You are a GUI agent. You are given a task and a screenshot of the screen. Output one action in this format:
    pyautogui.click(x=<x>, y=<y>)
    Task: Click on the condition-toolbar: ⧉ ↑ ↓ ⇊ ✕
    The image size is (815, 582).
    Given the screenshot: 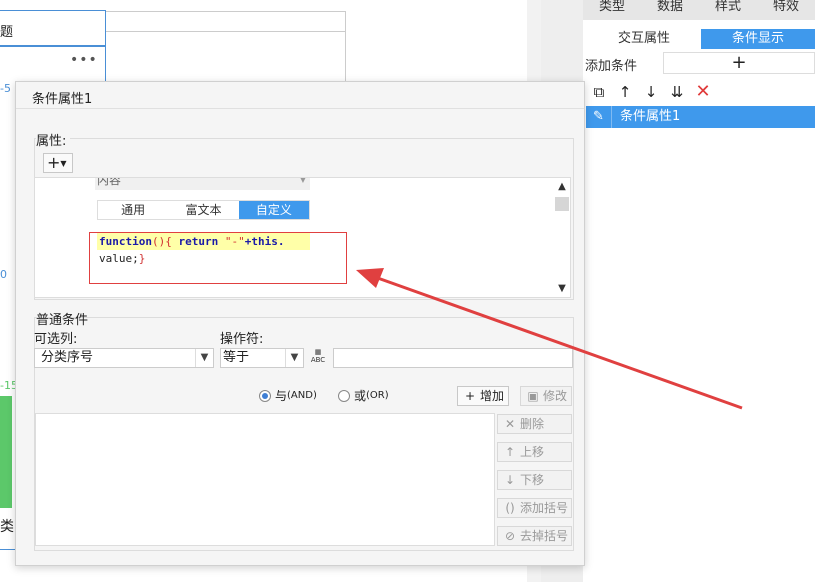 What is the action you would take?
    pyautogui.click(x=651, y=92)
    